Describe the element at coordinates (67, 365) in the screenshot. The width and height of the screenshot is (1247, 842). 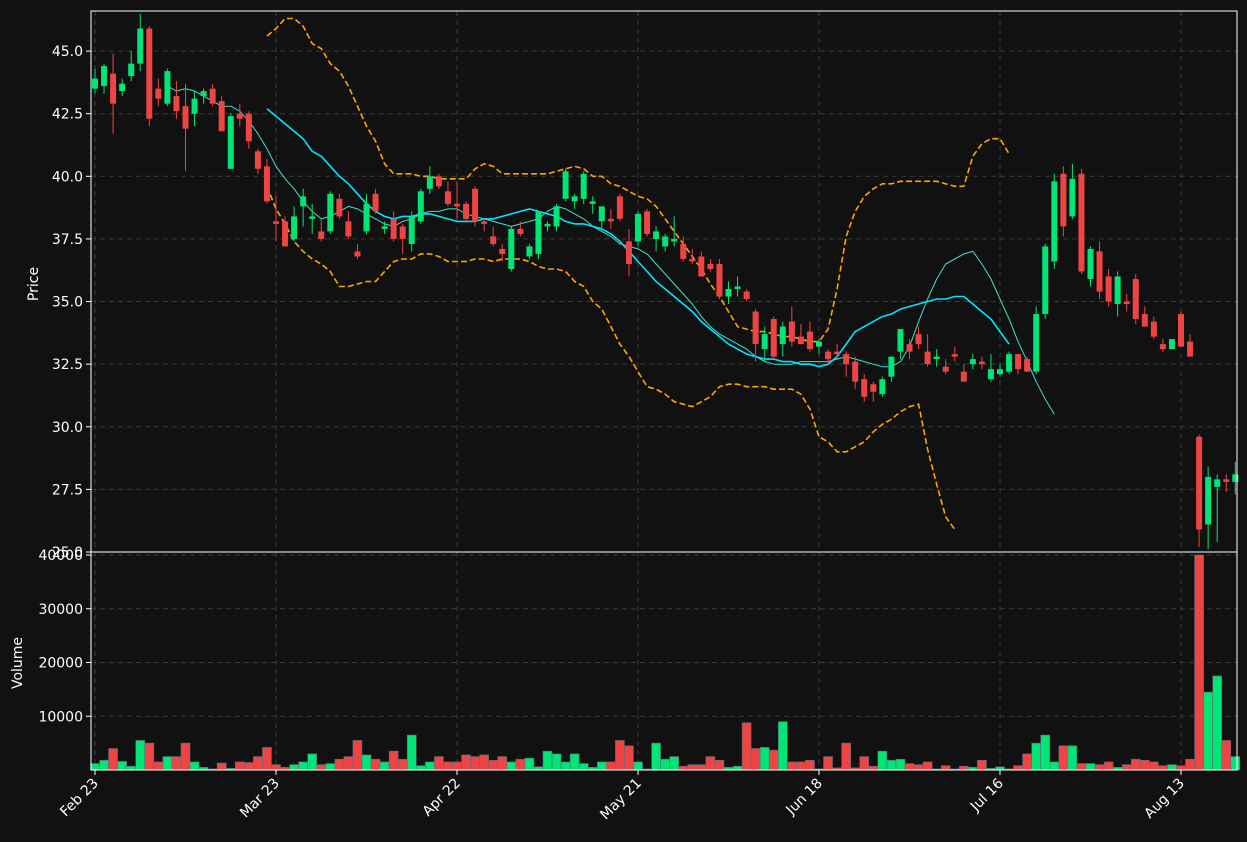
I see `price-y-tick-label: 32.5` at that location.